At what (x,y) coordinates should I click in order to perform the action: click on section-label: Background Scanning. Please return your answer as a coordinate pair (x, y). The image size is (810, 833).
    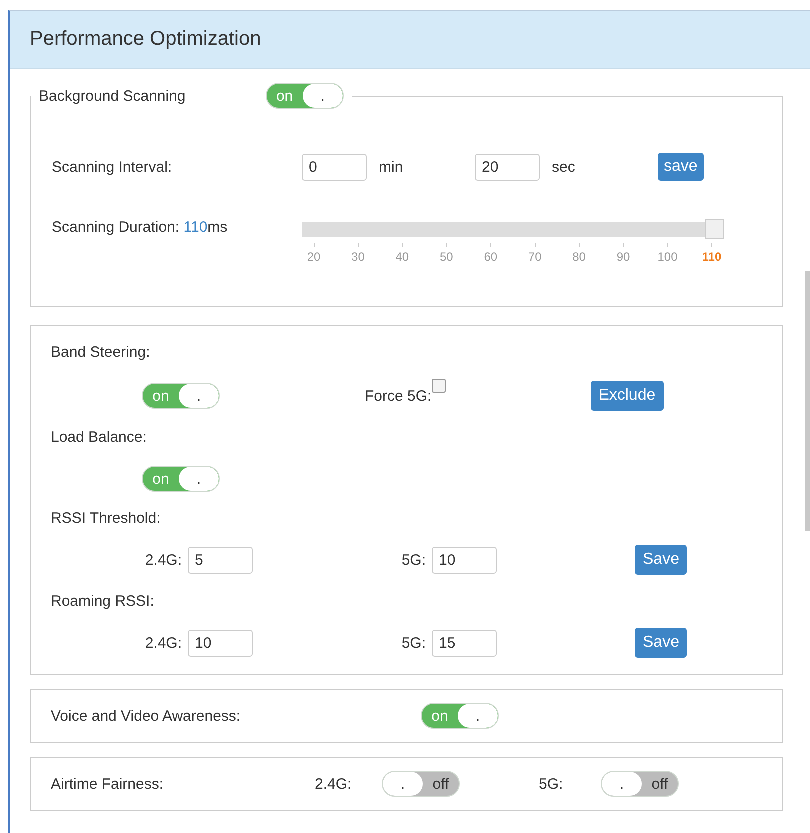
    Looking at the image, I should click on (112, 96).